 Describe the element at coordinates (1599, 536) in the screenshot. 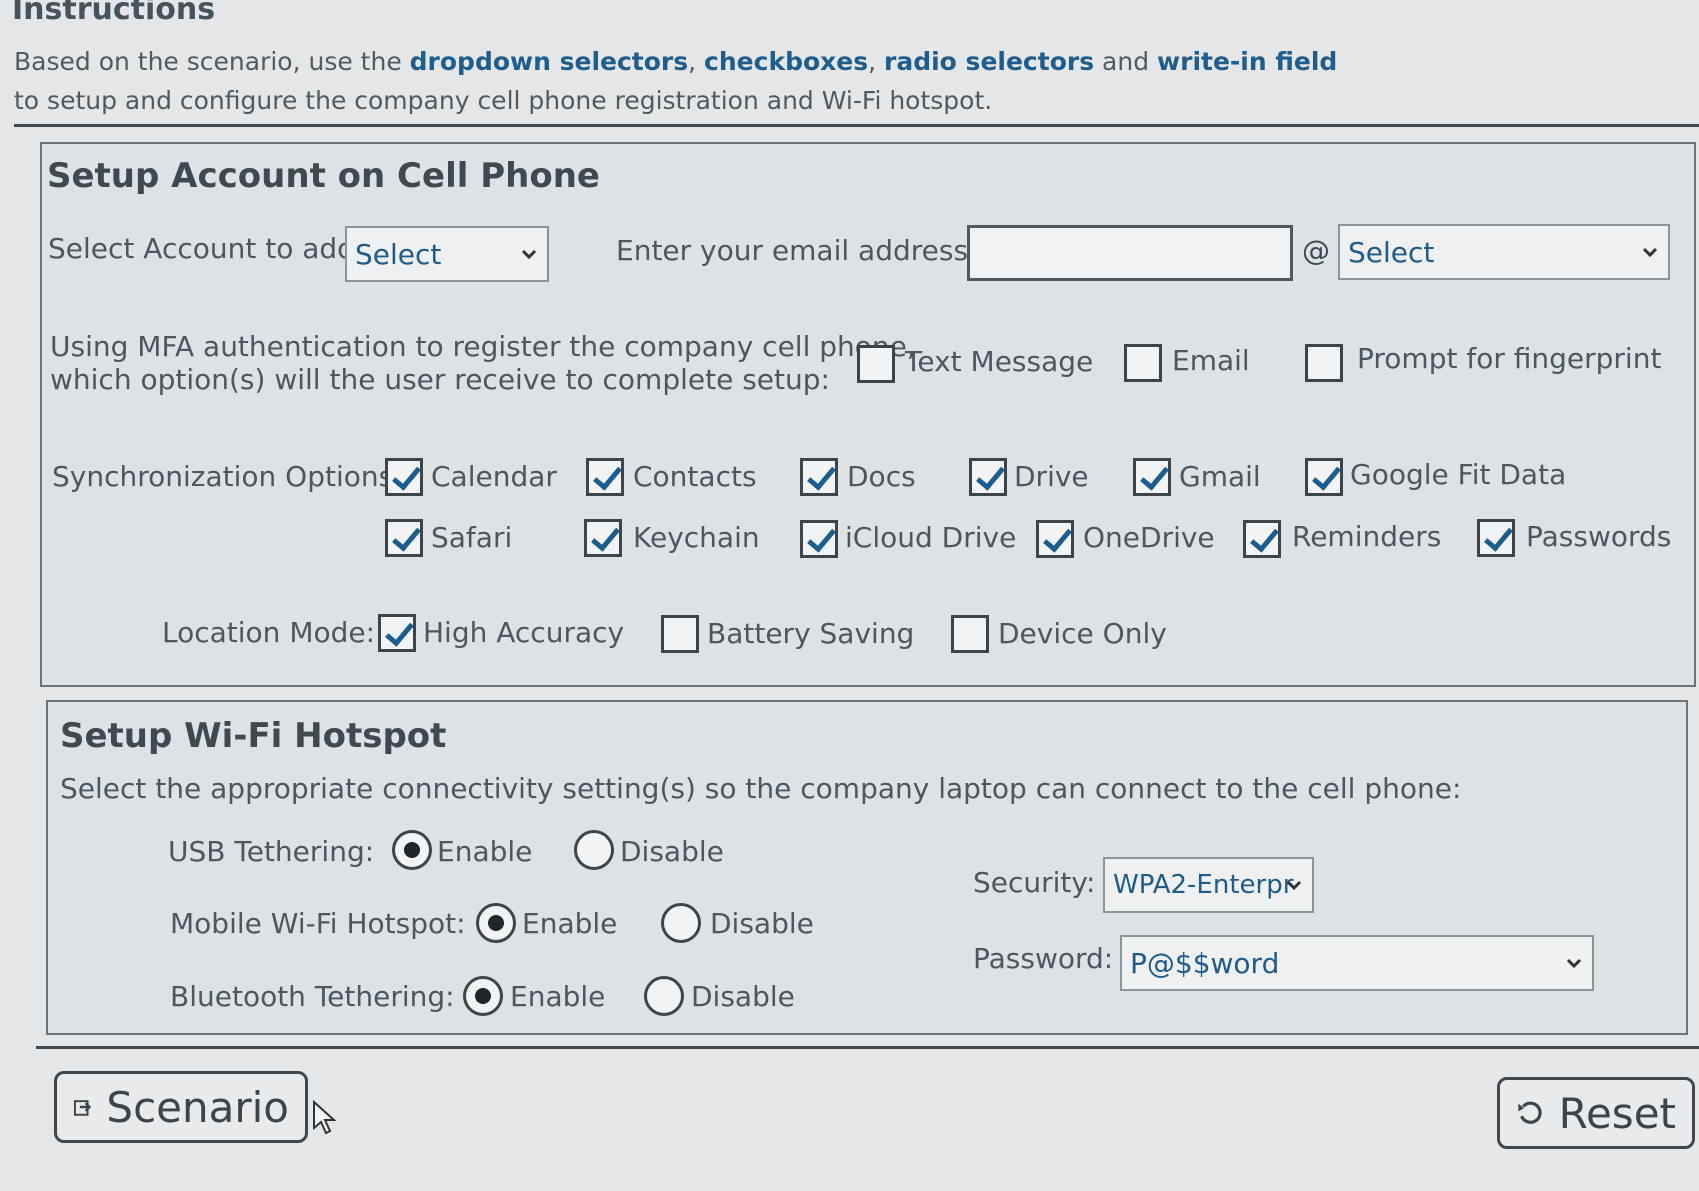

I see `sync-passwords-label: Passwords` at that location.